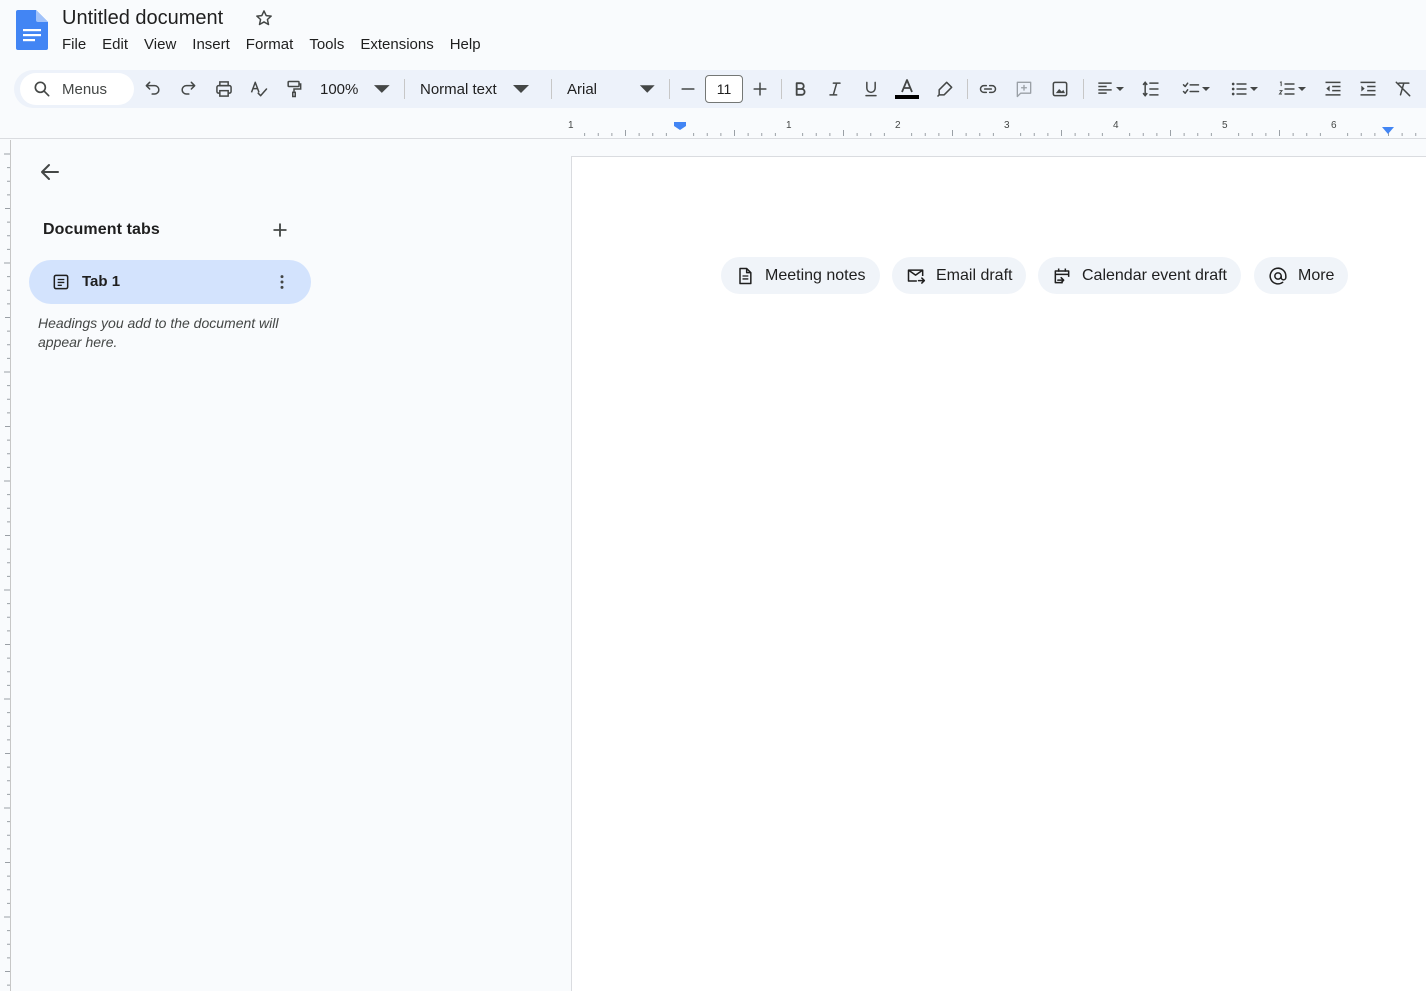  Describe the element at coordinates (1105, 88) in the screenshot. I see `align-left-icon` at that location.